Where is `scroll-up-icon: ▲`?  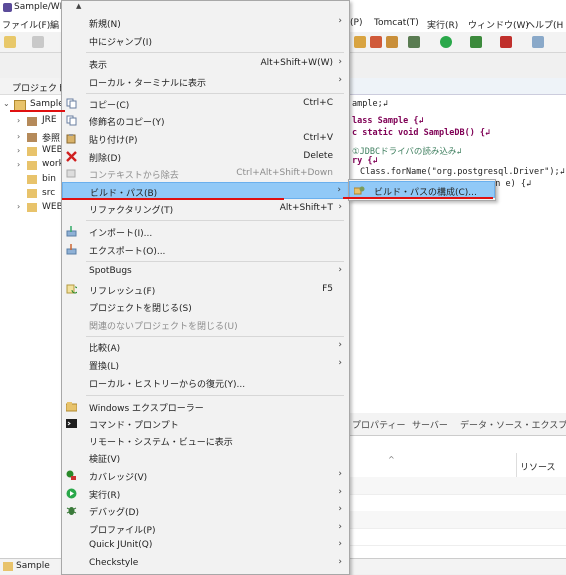
scroll-up-icon: ▲ is located at coordinates (78, 6).